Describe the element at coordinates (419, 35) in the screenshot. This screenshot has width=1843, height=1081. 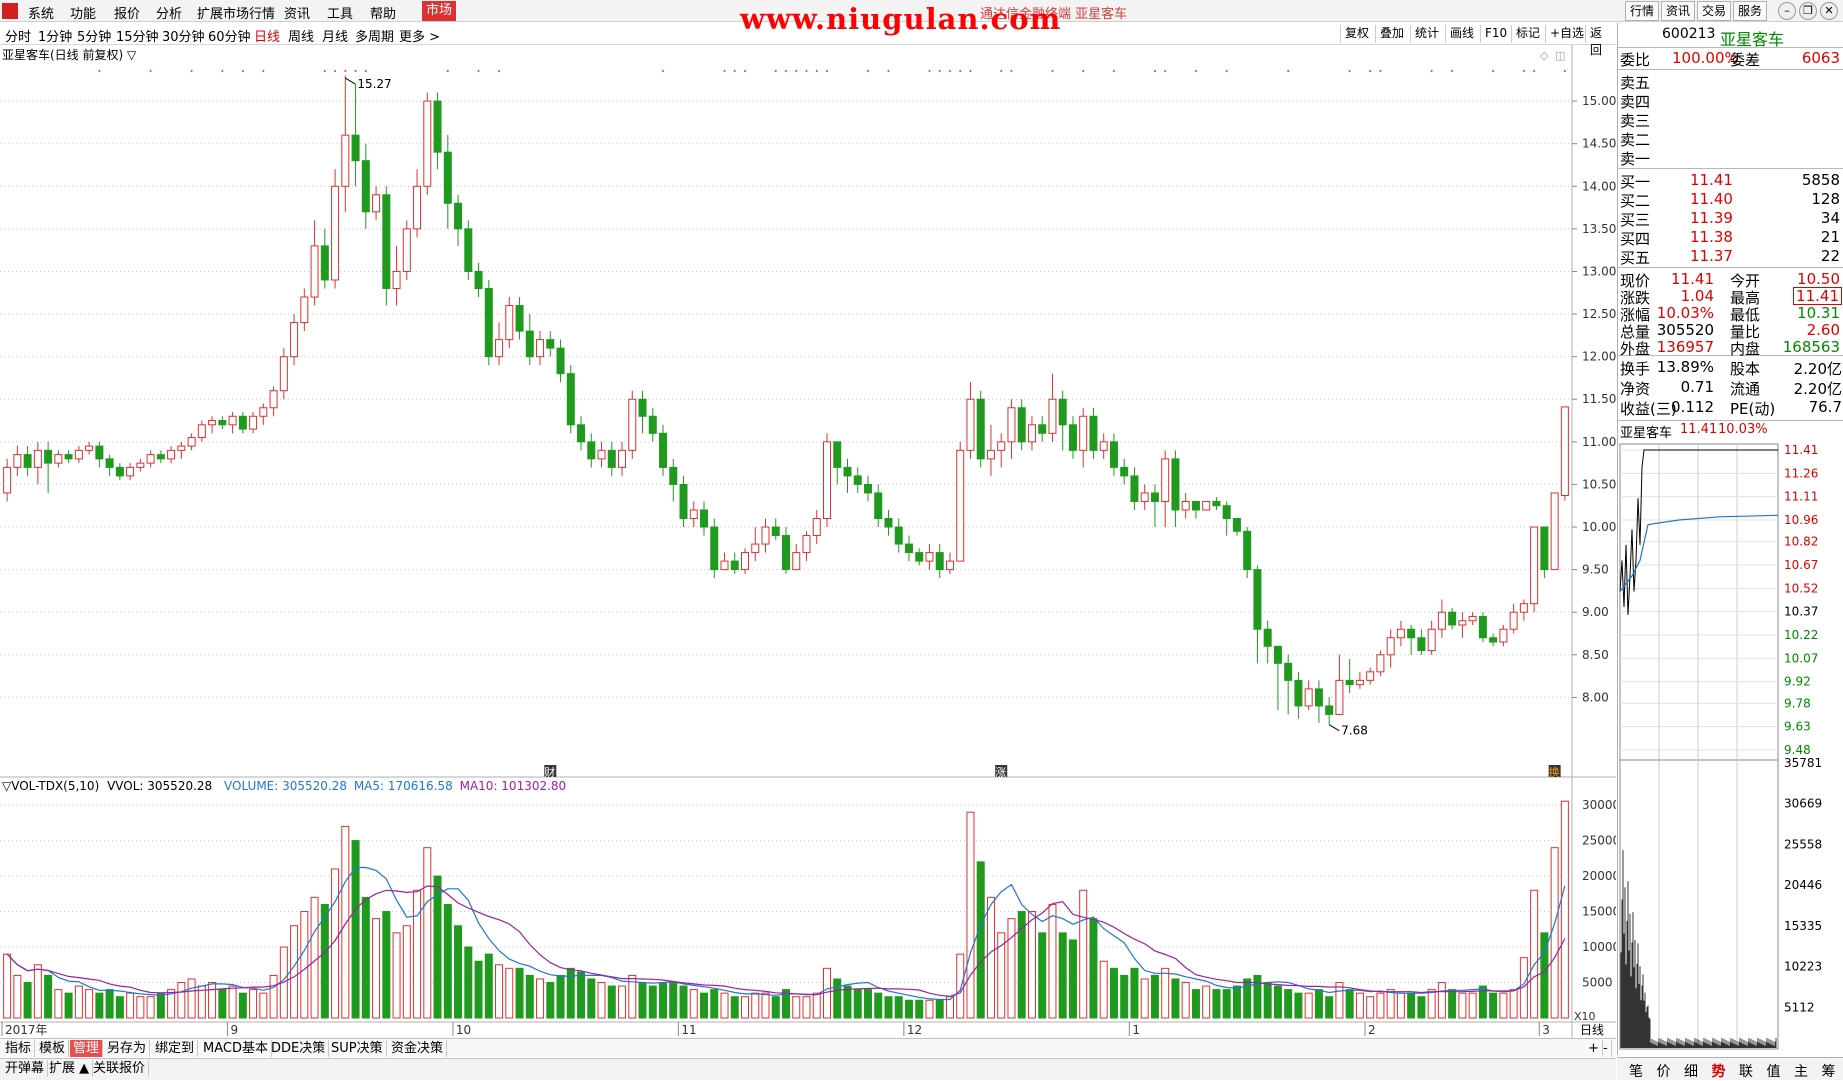
I see `period-more: 更多 >` at that location.